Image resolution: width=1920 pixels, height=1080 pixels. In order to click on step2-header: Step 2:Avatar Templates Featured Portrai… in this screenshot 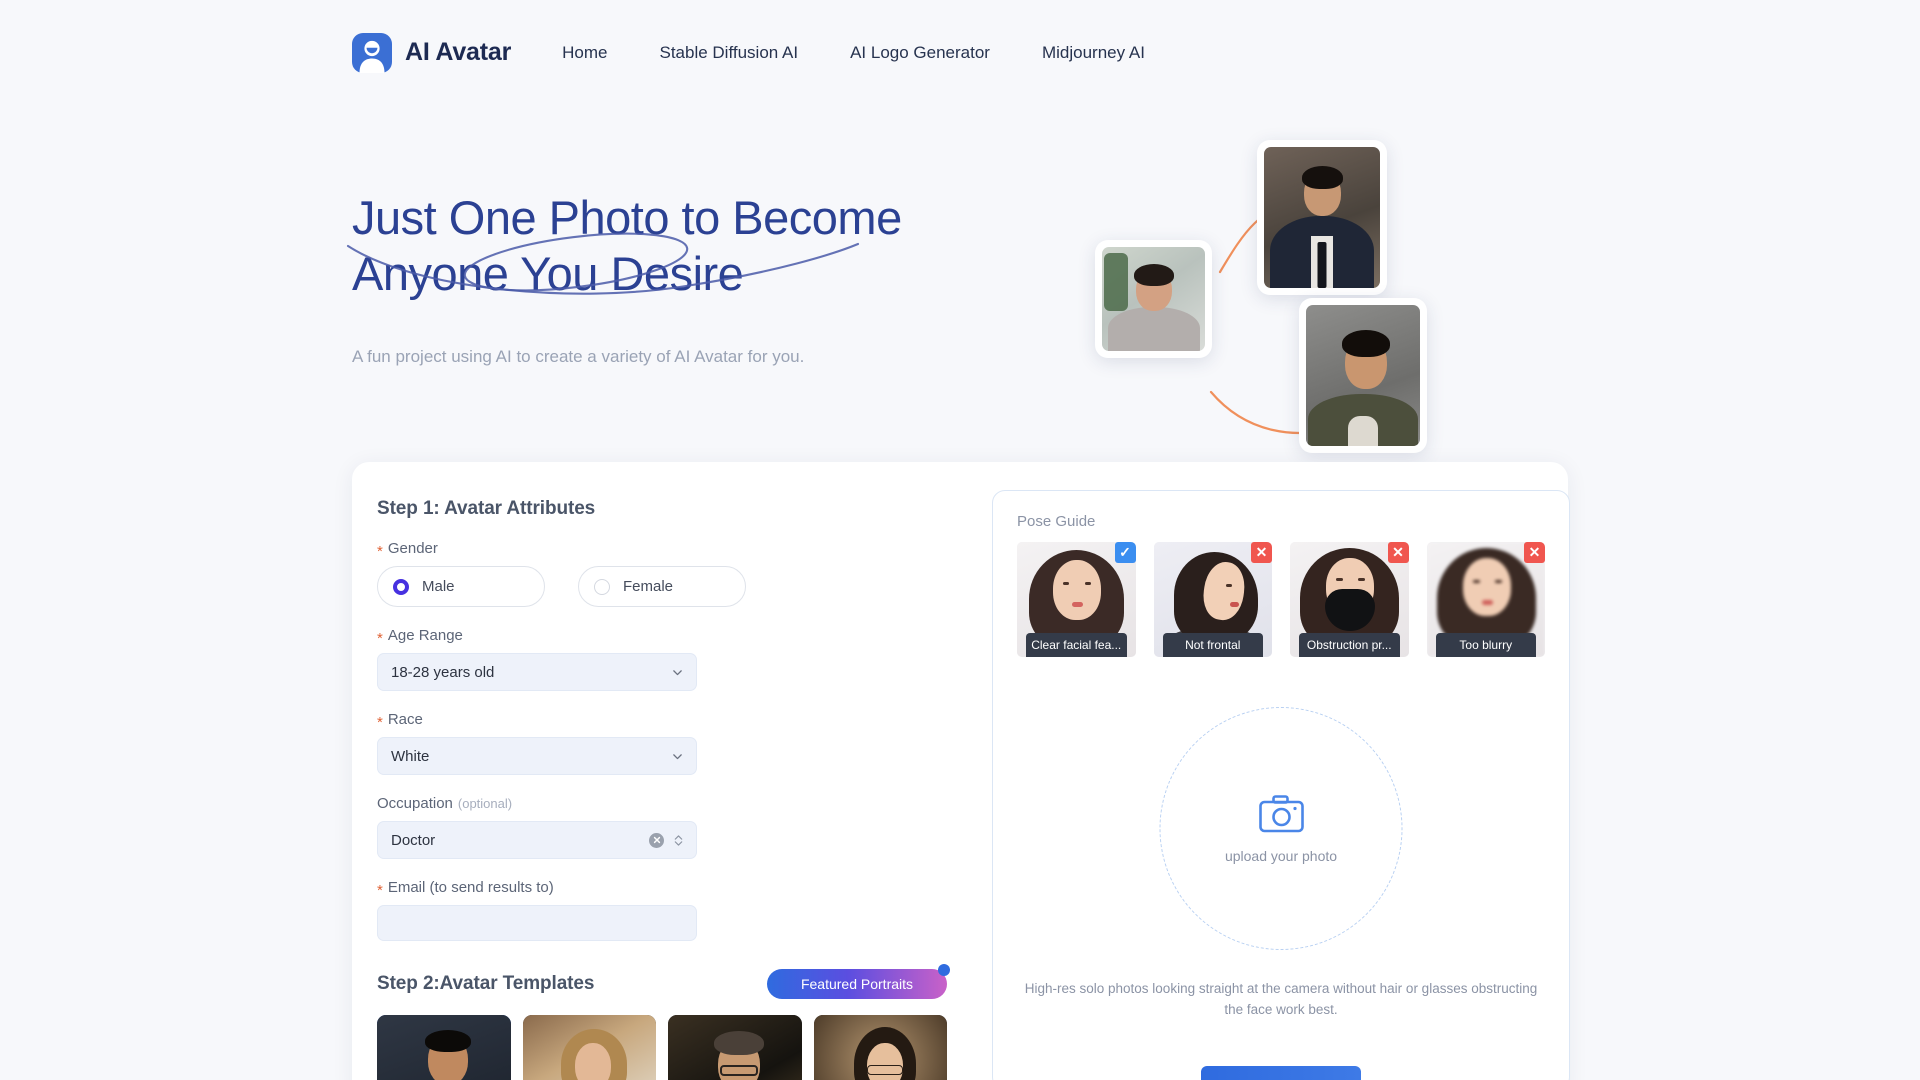, I will do `click(663, 981)`.